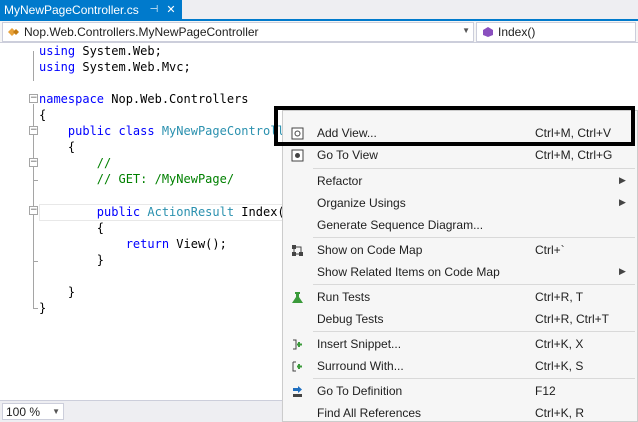  Describe the element at coordinates (460, 366) in the screenshot. I see `menu-item-surround-with: Surround With... Ctrl+K, S` at that location.